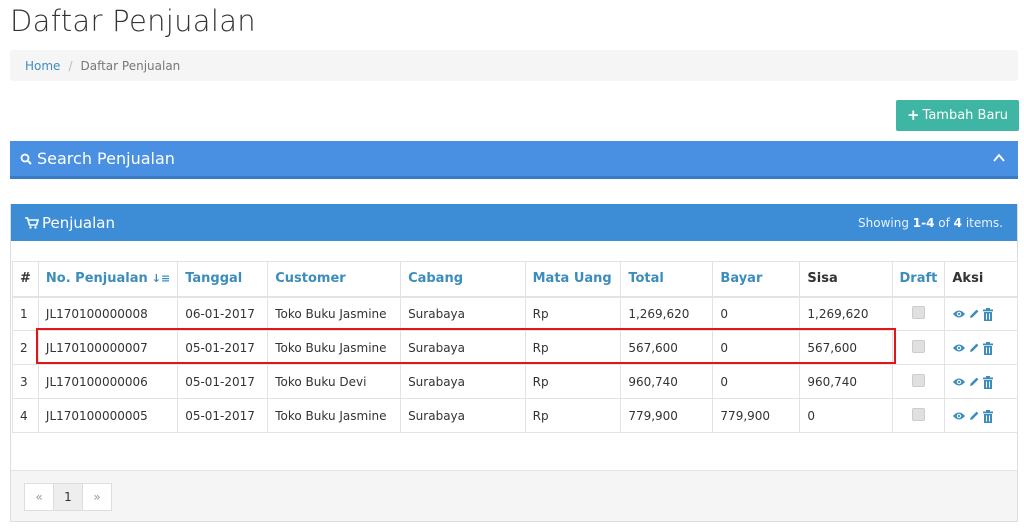 The image size is (1024, 528). I want to click on col-header-sisa: Sisa, so click(846, 279).